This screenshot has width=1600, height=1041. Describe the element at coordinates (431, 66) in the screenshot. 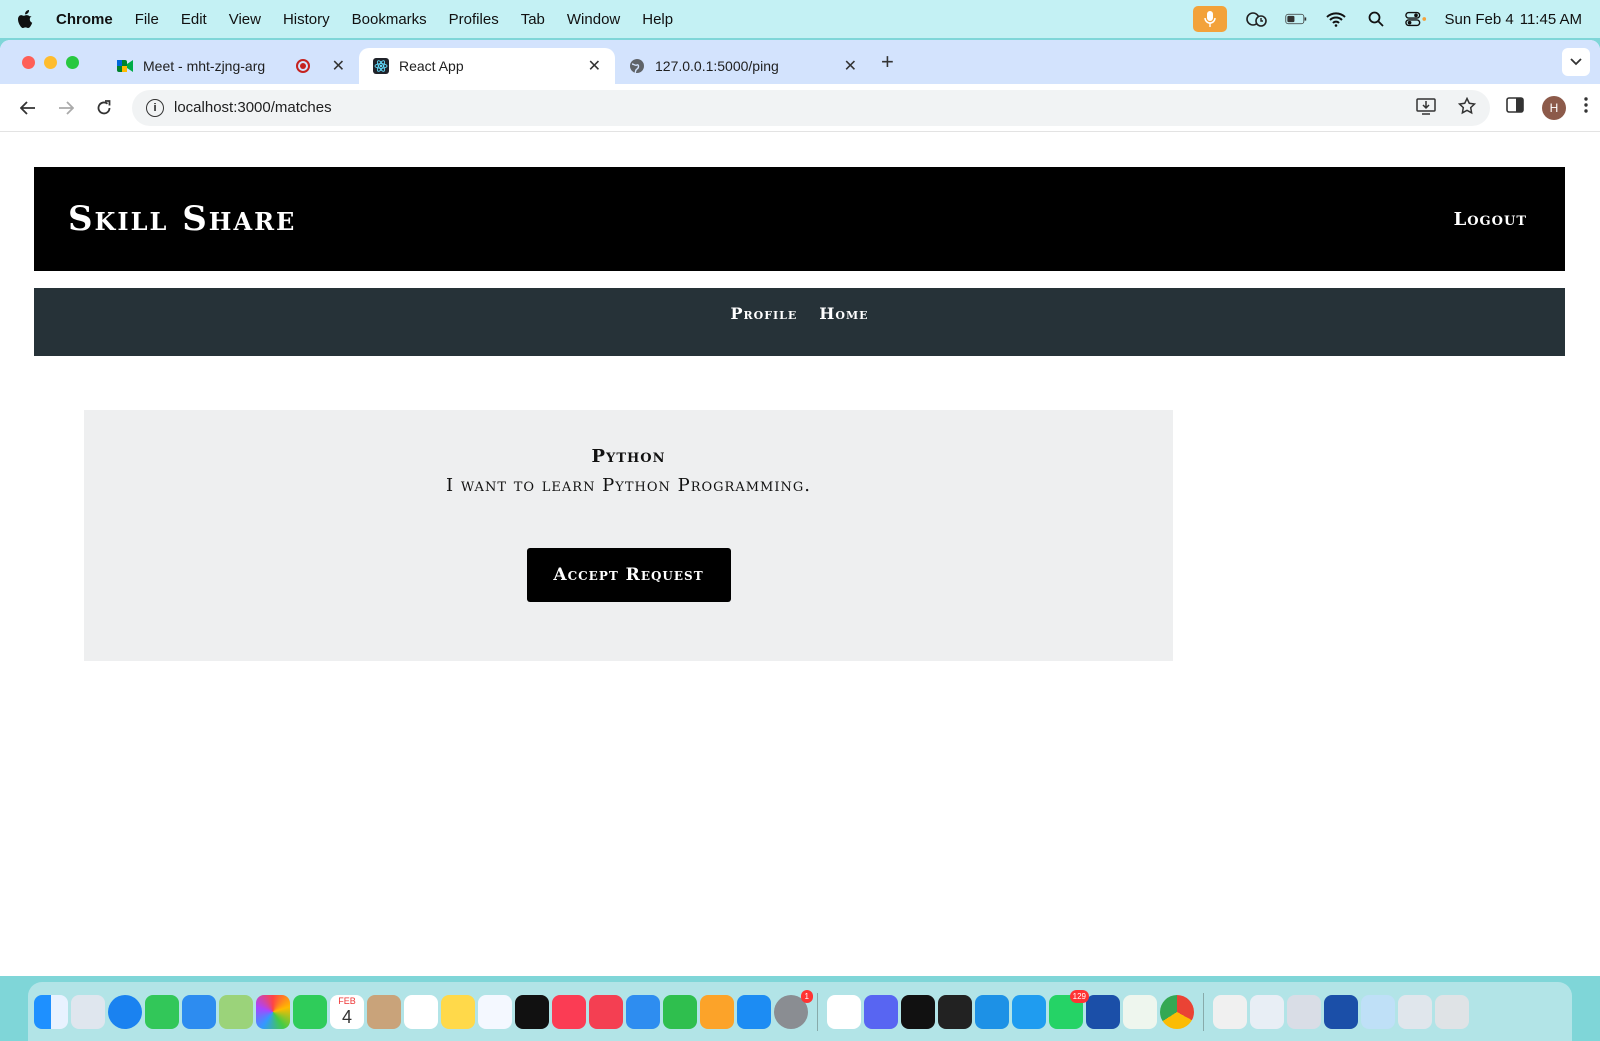

I see `tab-title: React App` at that location.